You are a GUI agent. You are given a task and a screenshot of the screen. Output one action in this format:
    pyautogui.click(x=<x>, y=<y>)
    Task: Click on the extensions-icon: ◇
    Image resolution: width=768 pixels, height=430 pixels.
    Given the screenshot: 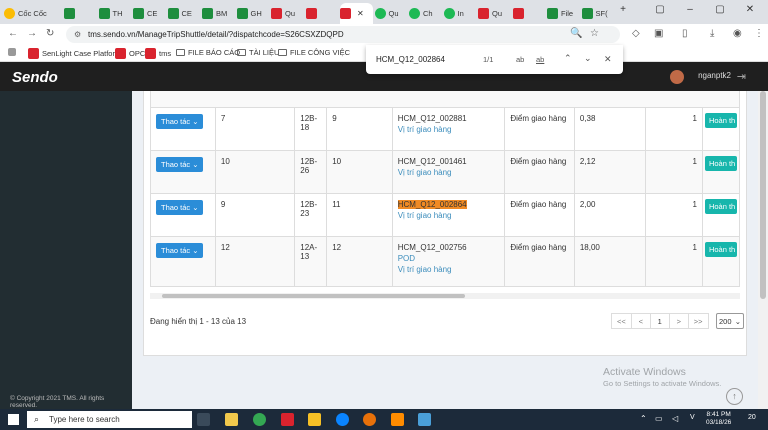 What is the action you would take?
    pyautogui.click(x=636, y=33)
    